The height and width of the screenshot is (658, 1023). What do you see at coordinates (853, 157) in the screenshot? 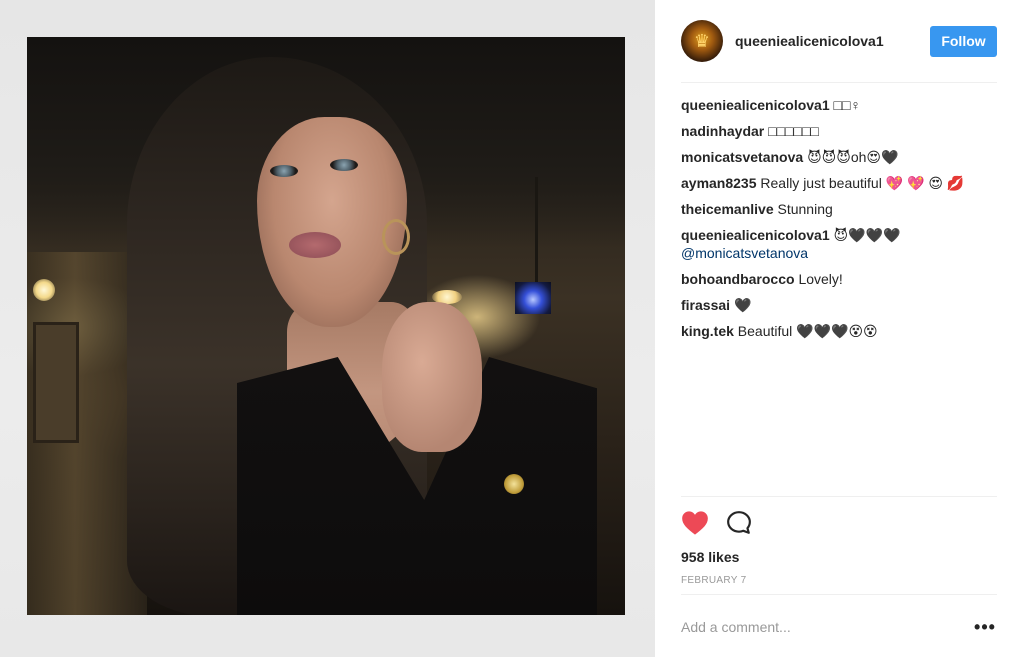
I see `comment-text: 😈😈😈oh😍🖤` at bounding box center [853, 157].